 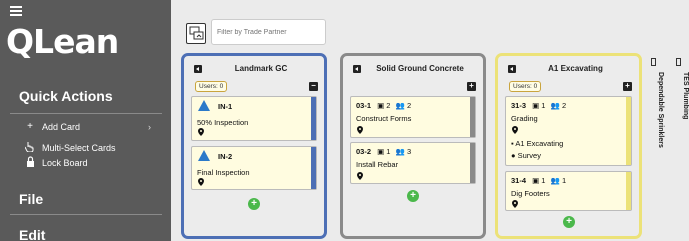 I want to click on hand-pointer-icon, so click(x=30, y=148).